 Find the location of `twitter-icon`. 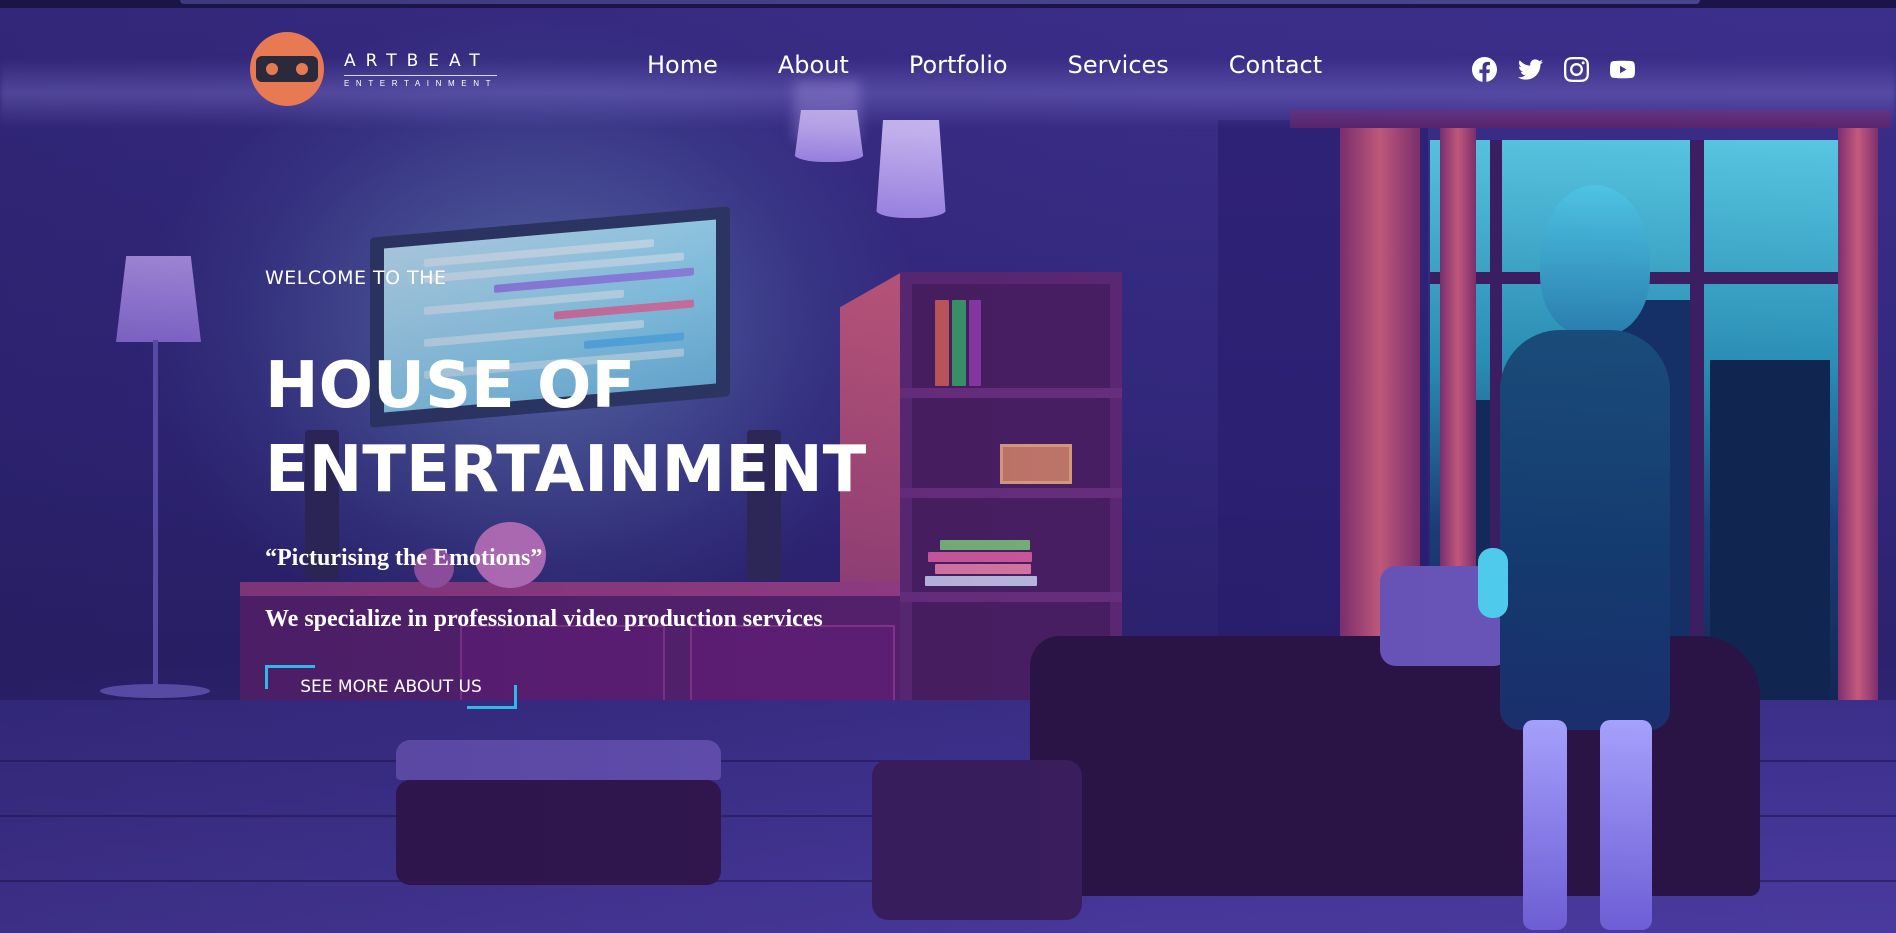

twitter-icon is located at coordinates (1530, 69).